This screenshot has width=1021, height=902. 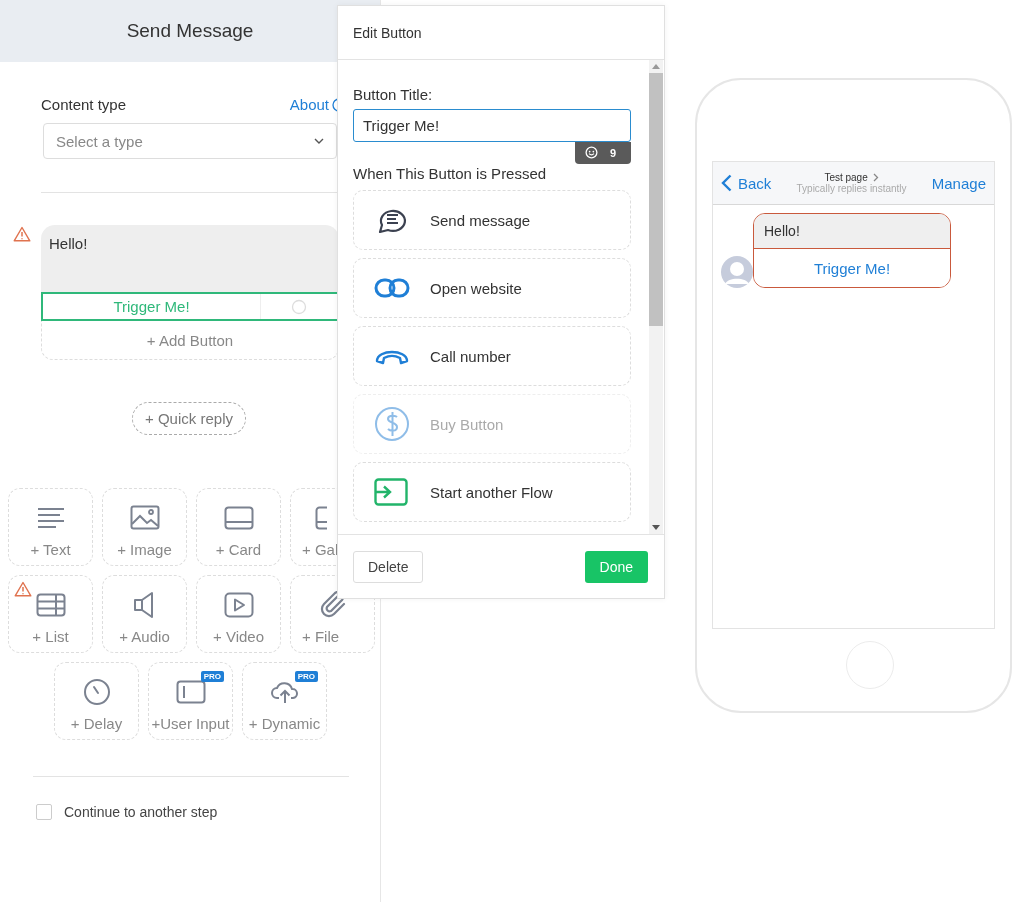 What do you see at coordinates (387, 32) in the screenshot?
I see `dialog-title: Edit Button` at bounding box center [387, 32].